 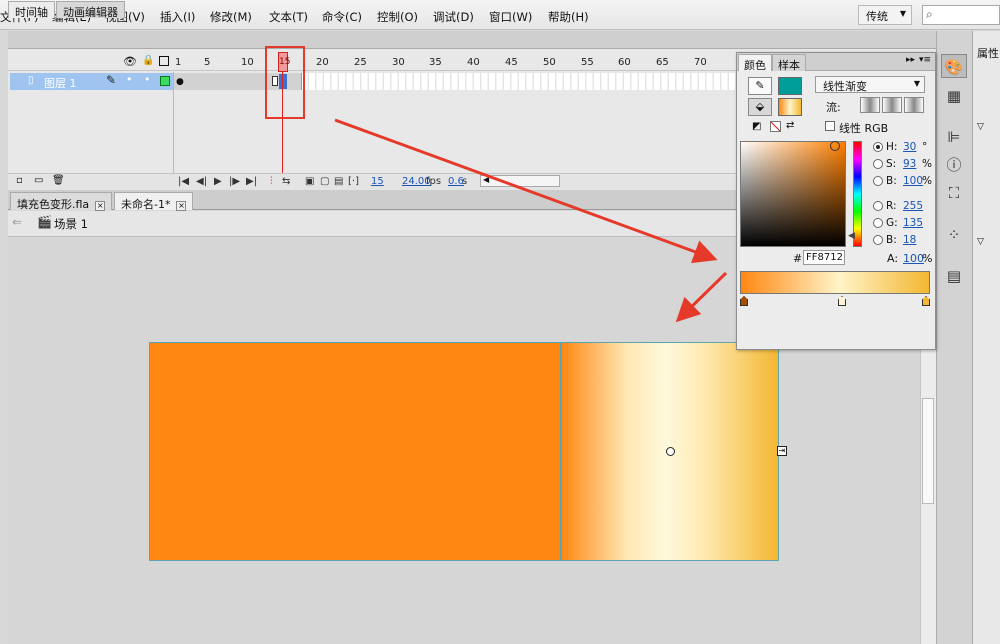 I want to click on saturation-value: 93, so click(x=909, y=164).